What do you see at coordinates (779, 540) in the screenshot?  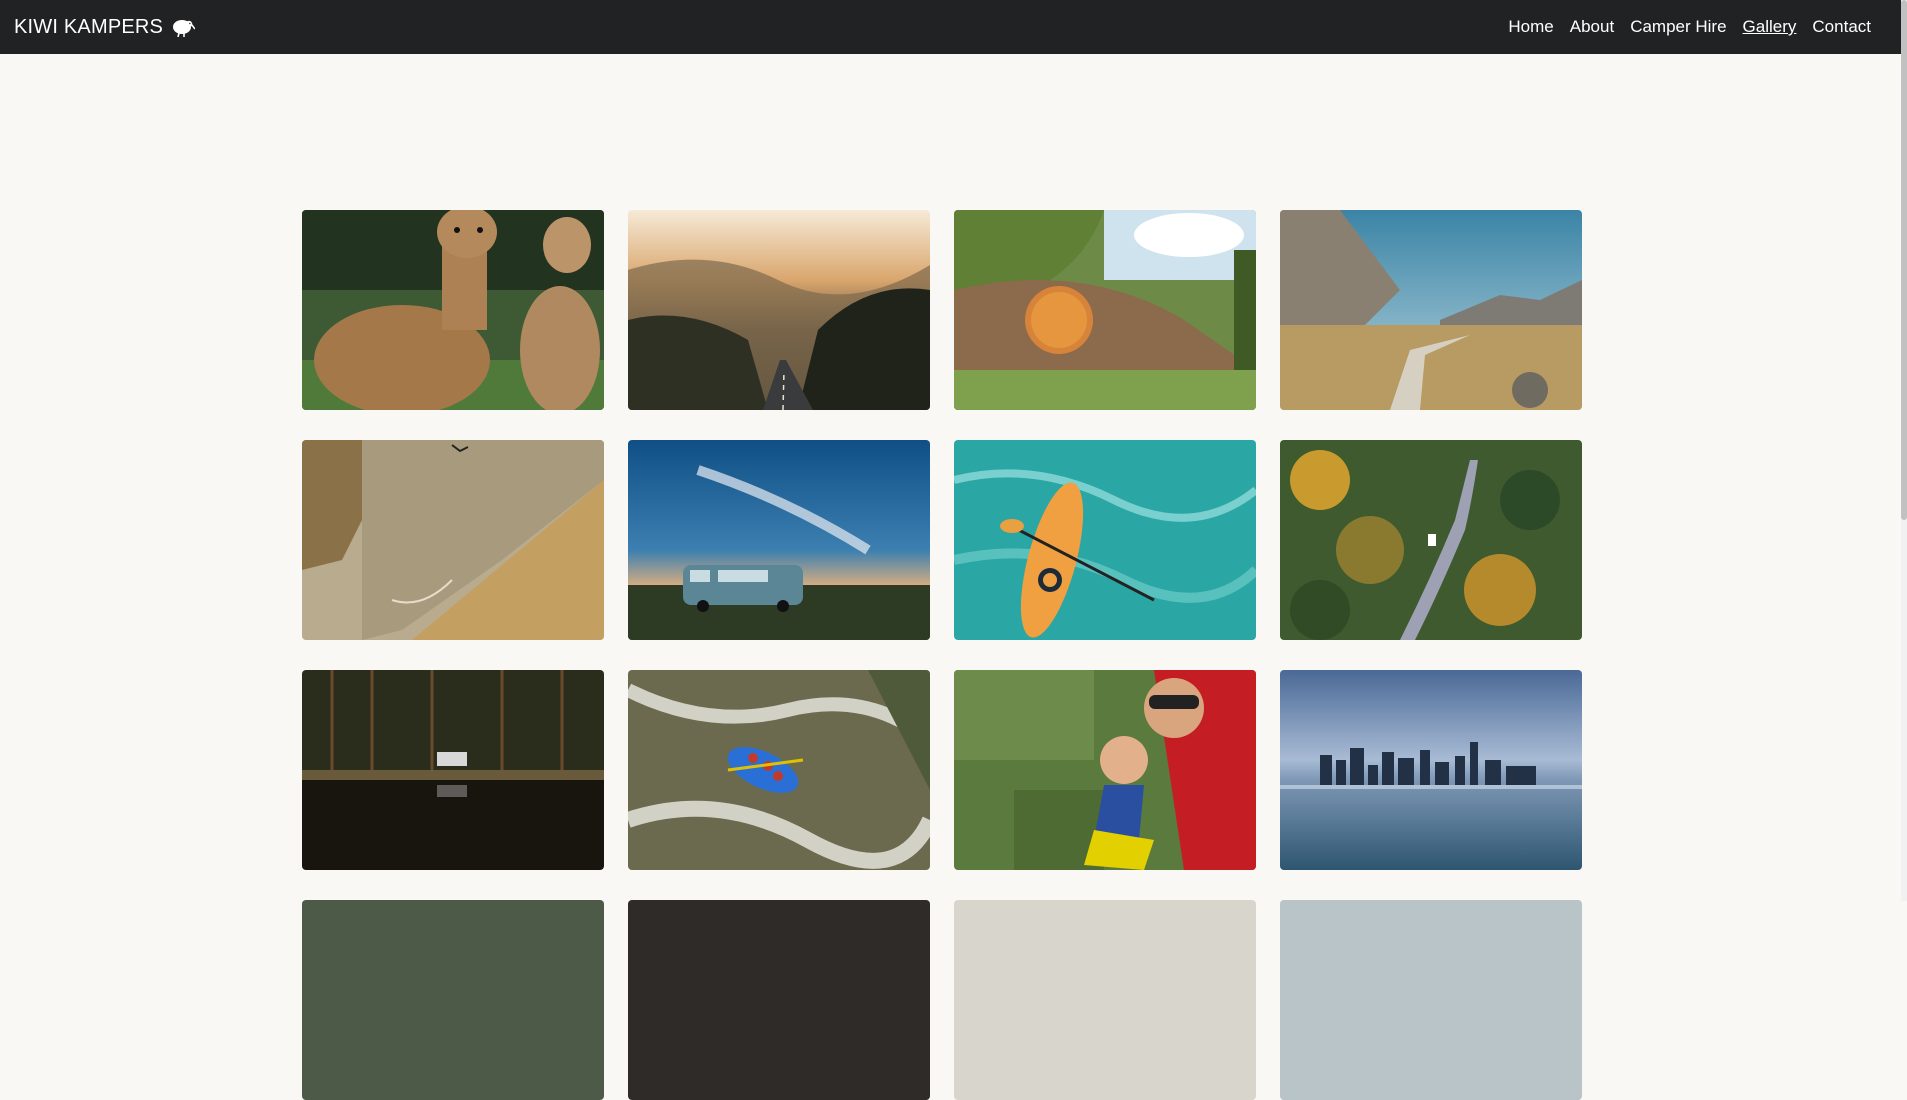 I see `gallery-photo-campervan-sunset` at bounding box center [779, 540].